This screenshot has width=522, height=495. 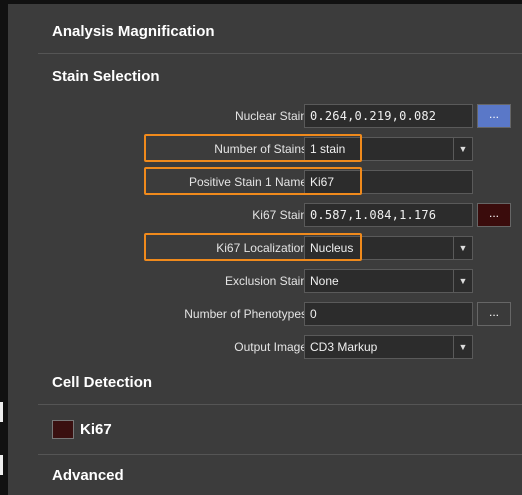 What do you see at coordinates (270, 116) in the screenshot?
I see `nuclear-stain-label: Nuclear Stain` at bounding box center [270, 116].